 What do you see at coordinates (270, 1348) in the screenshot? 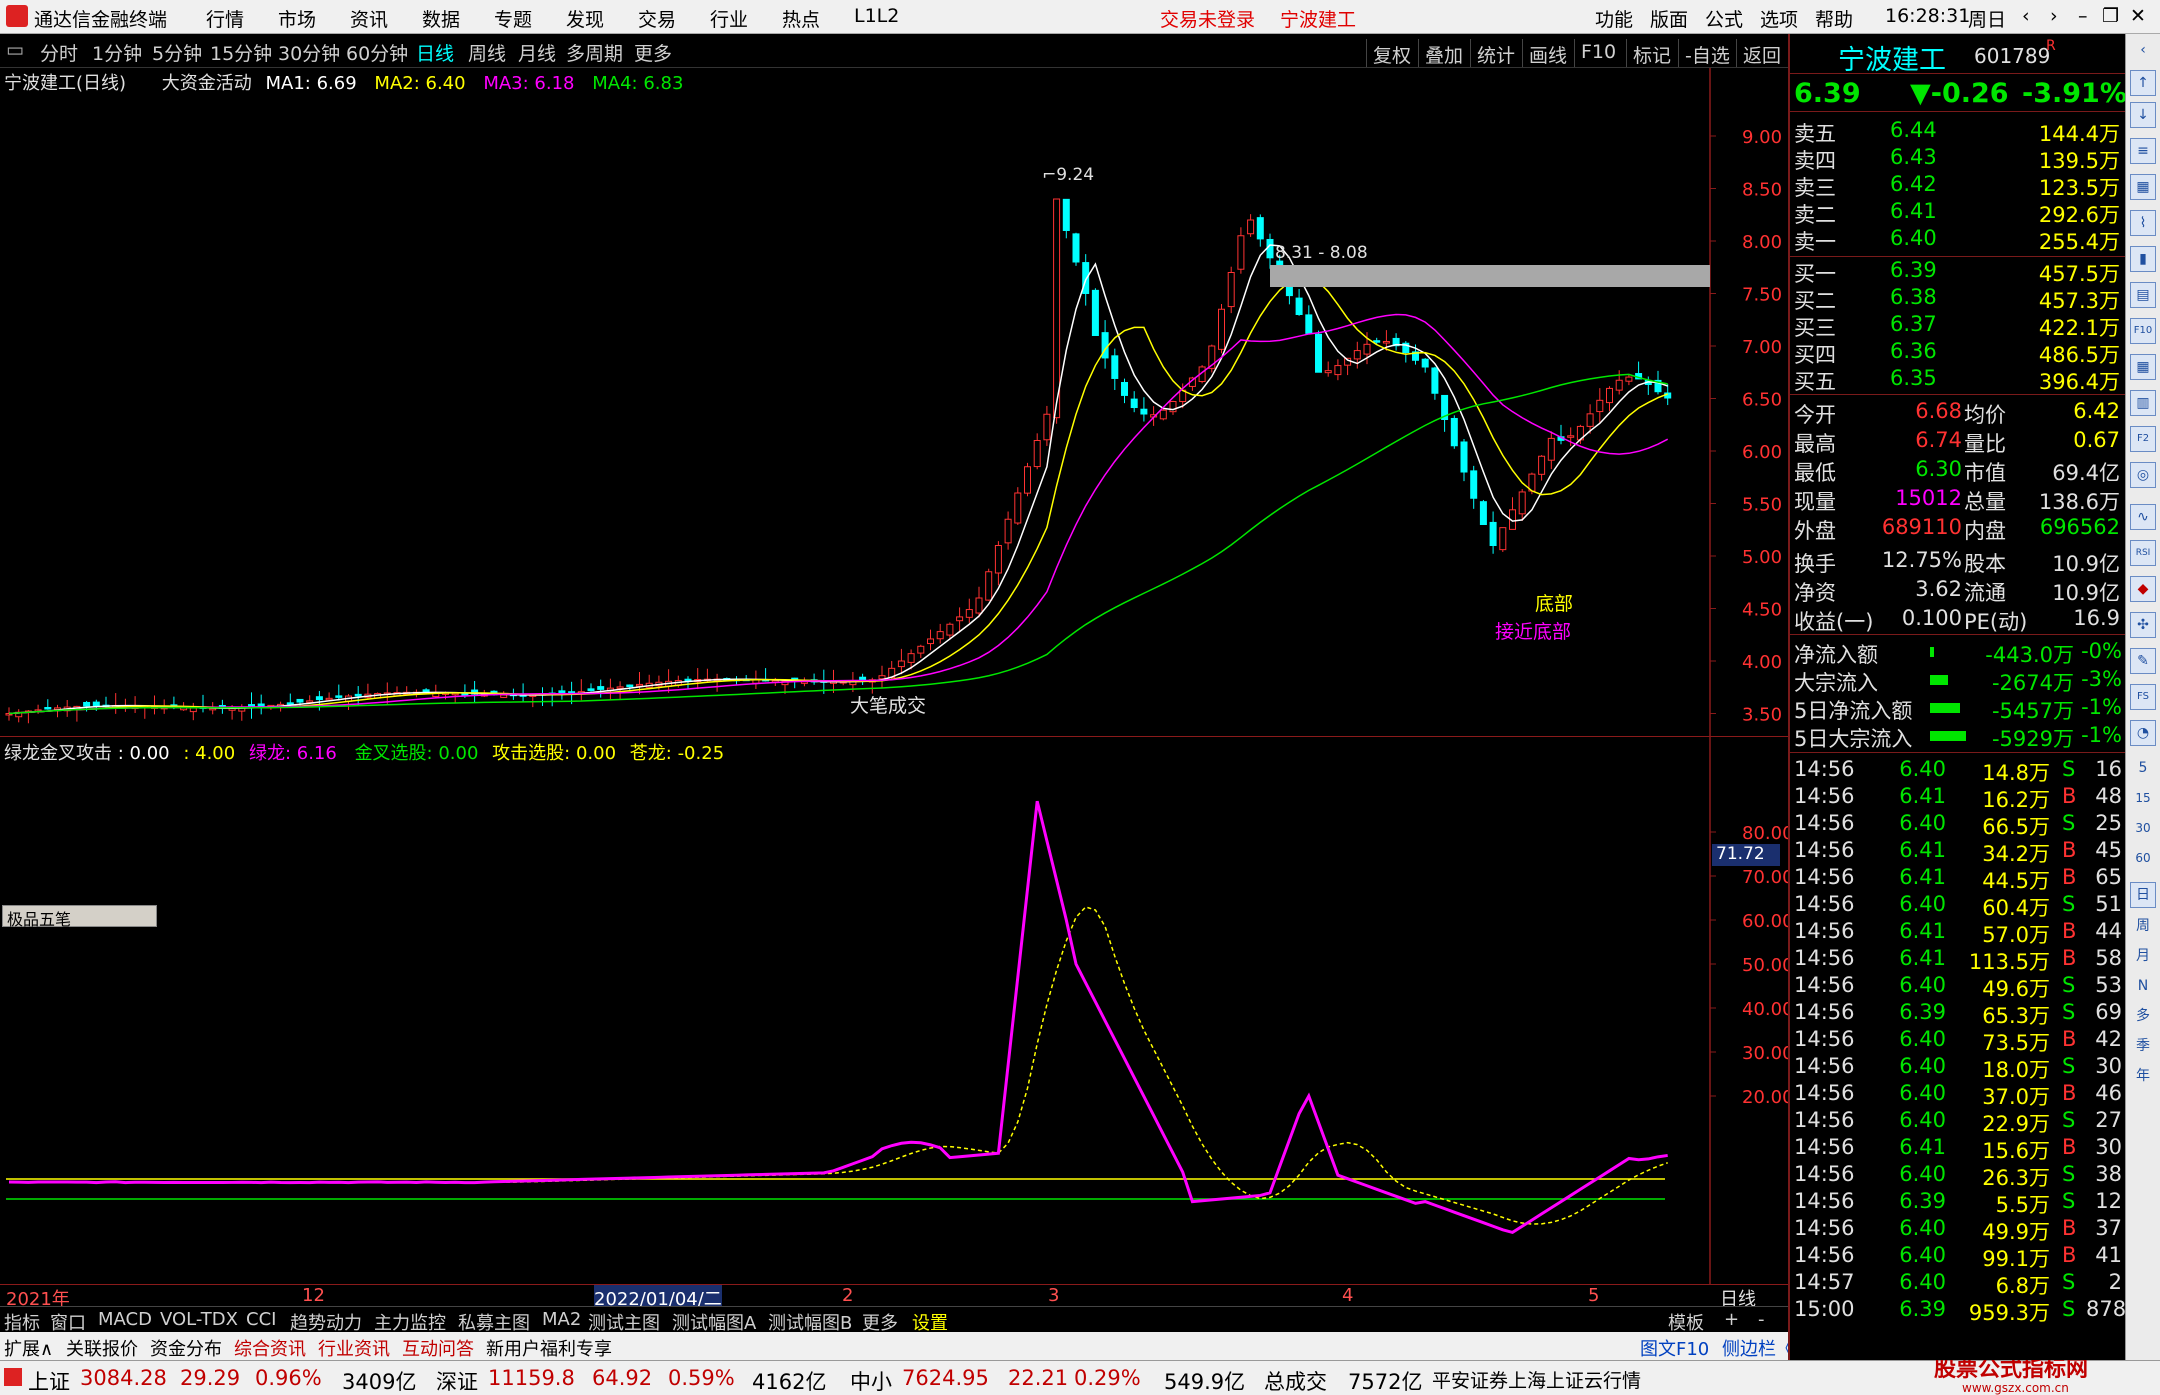
I see `tab2-zonghe: 综合资讯` at bounding box center [270, 1348].